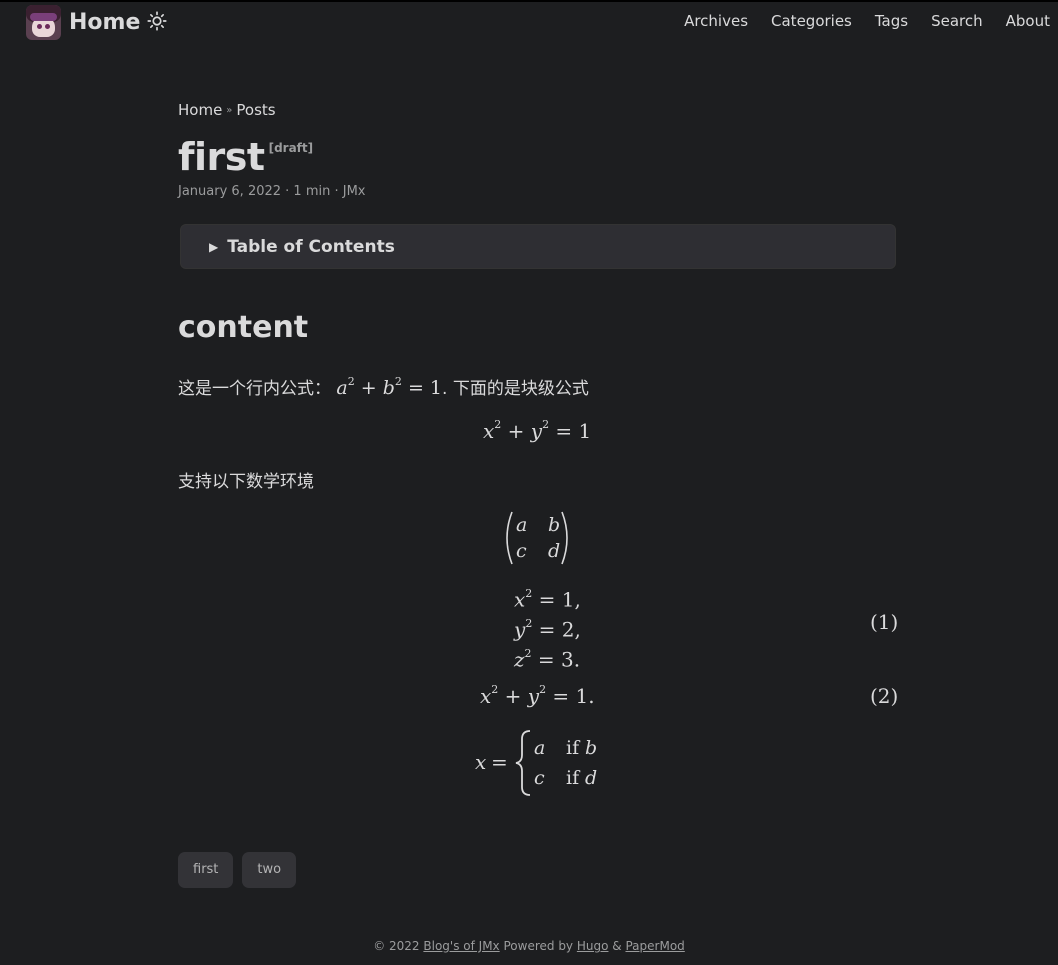  What do you see at coordinates (515, 389) in the screenshot?
I see `para1-suffix: . 下面的是块级公式` at bounding box center [515, 389].